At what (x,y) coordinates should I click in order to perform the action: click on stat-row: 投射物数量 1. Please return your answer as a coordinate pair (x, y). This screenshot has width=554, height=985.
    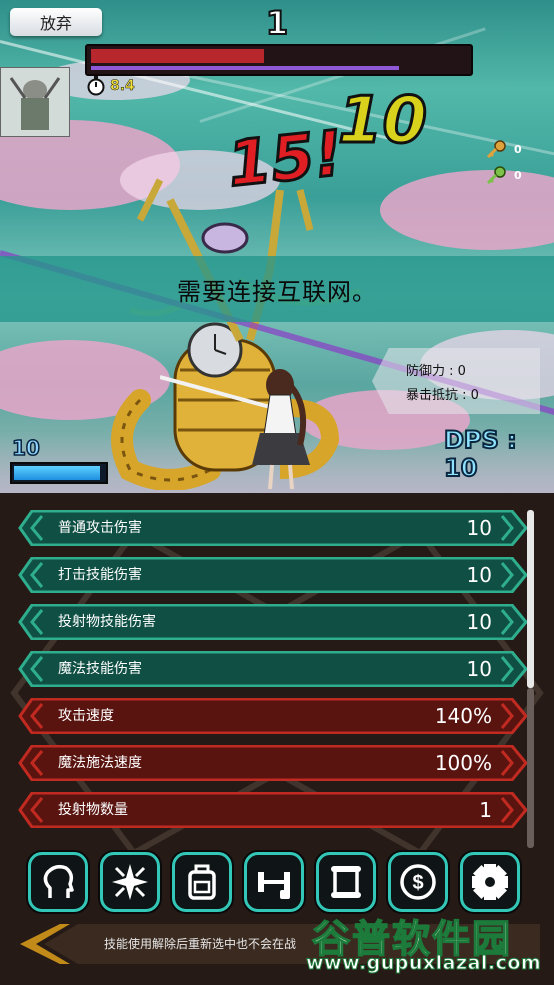
    Looking at the image, I should click on (273, 810).